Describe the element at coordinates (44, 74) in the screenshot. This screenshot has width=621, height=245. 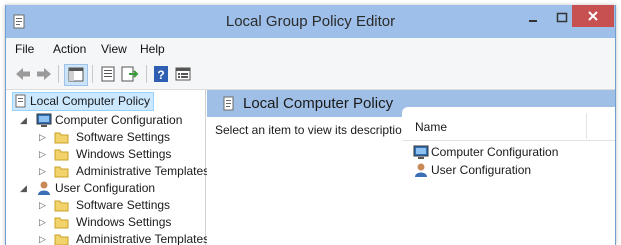
I see `forward-icon` at that location.